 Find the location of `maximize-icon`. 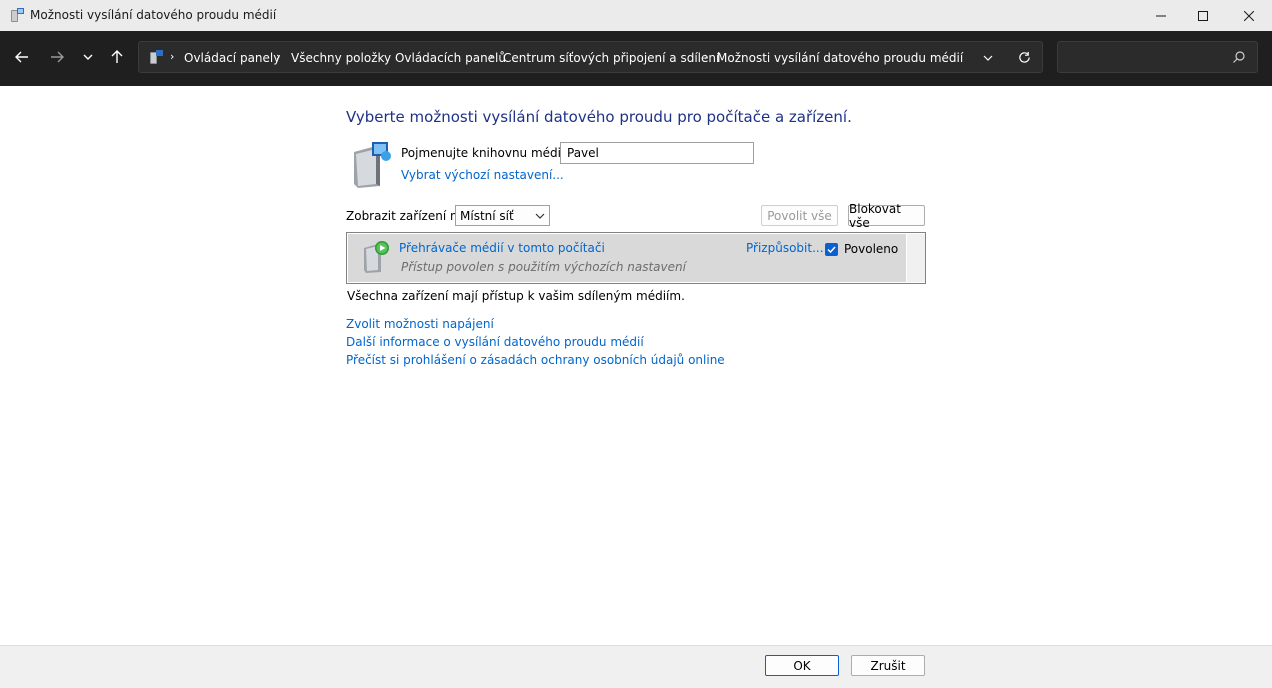

maximize-icon is located at coordinates (1203, 15).